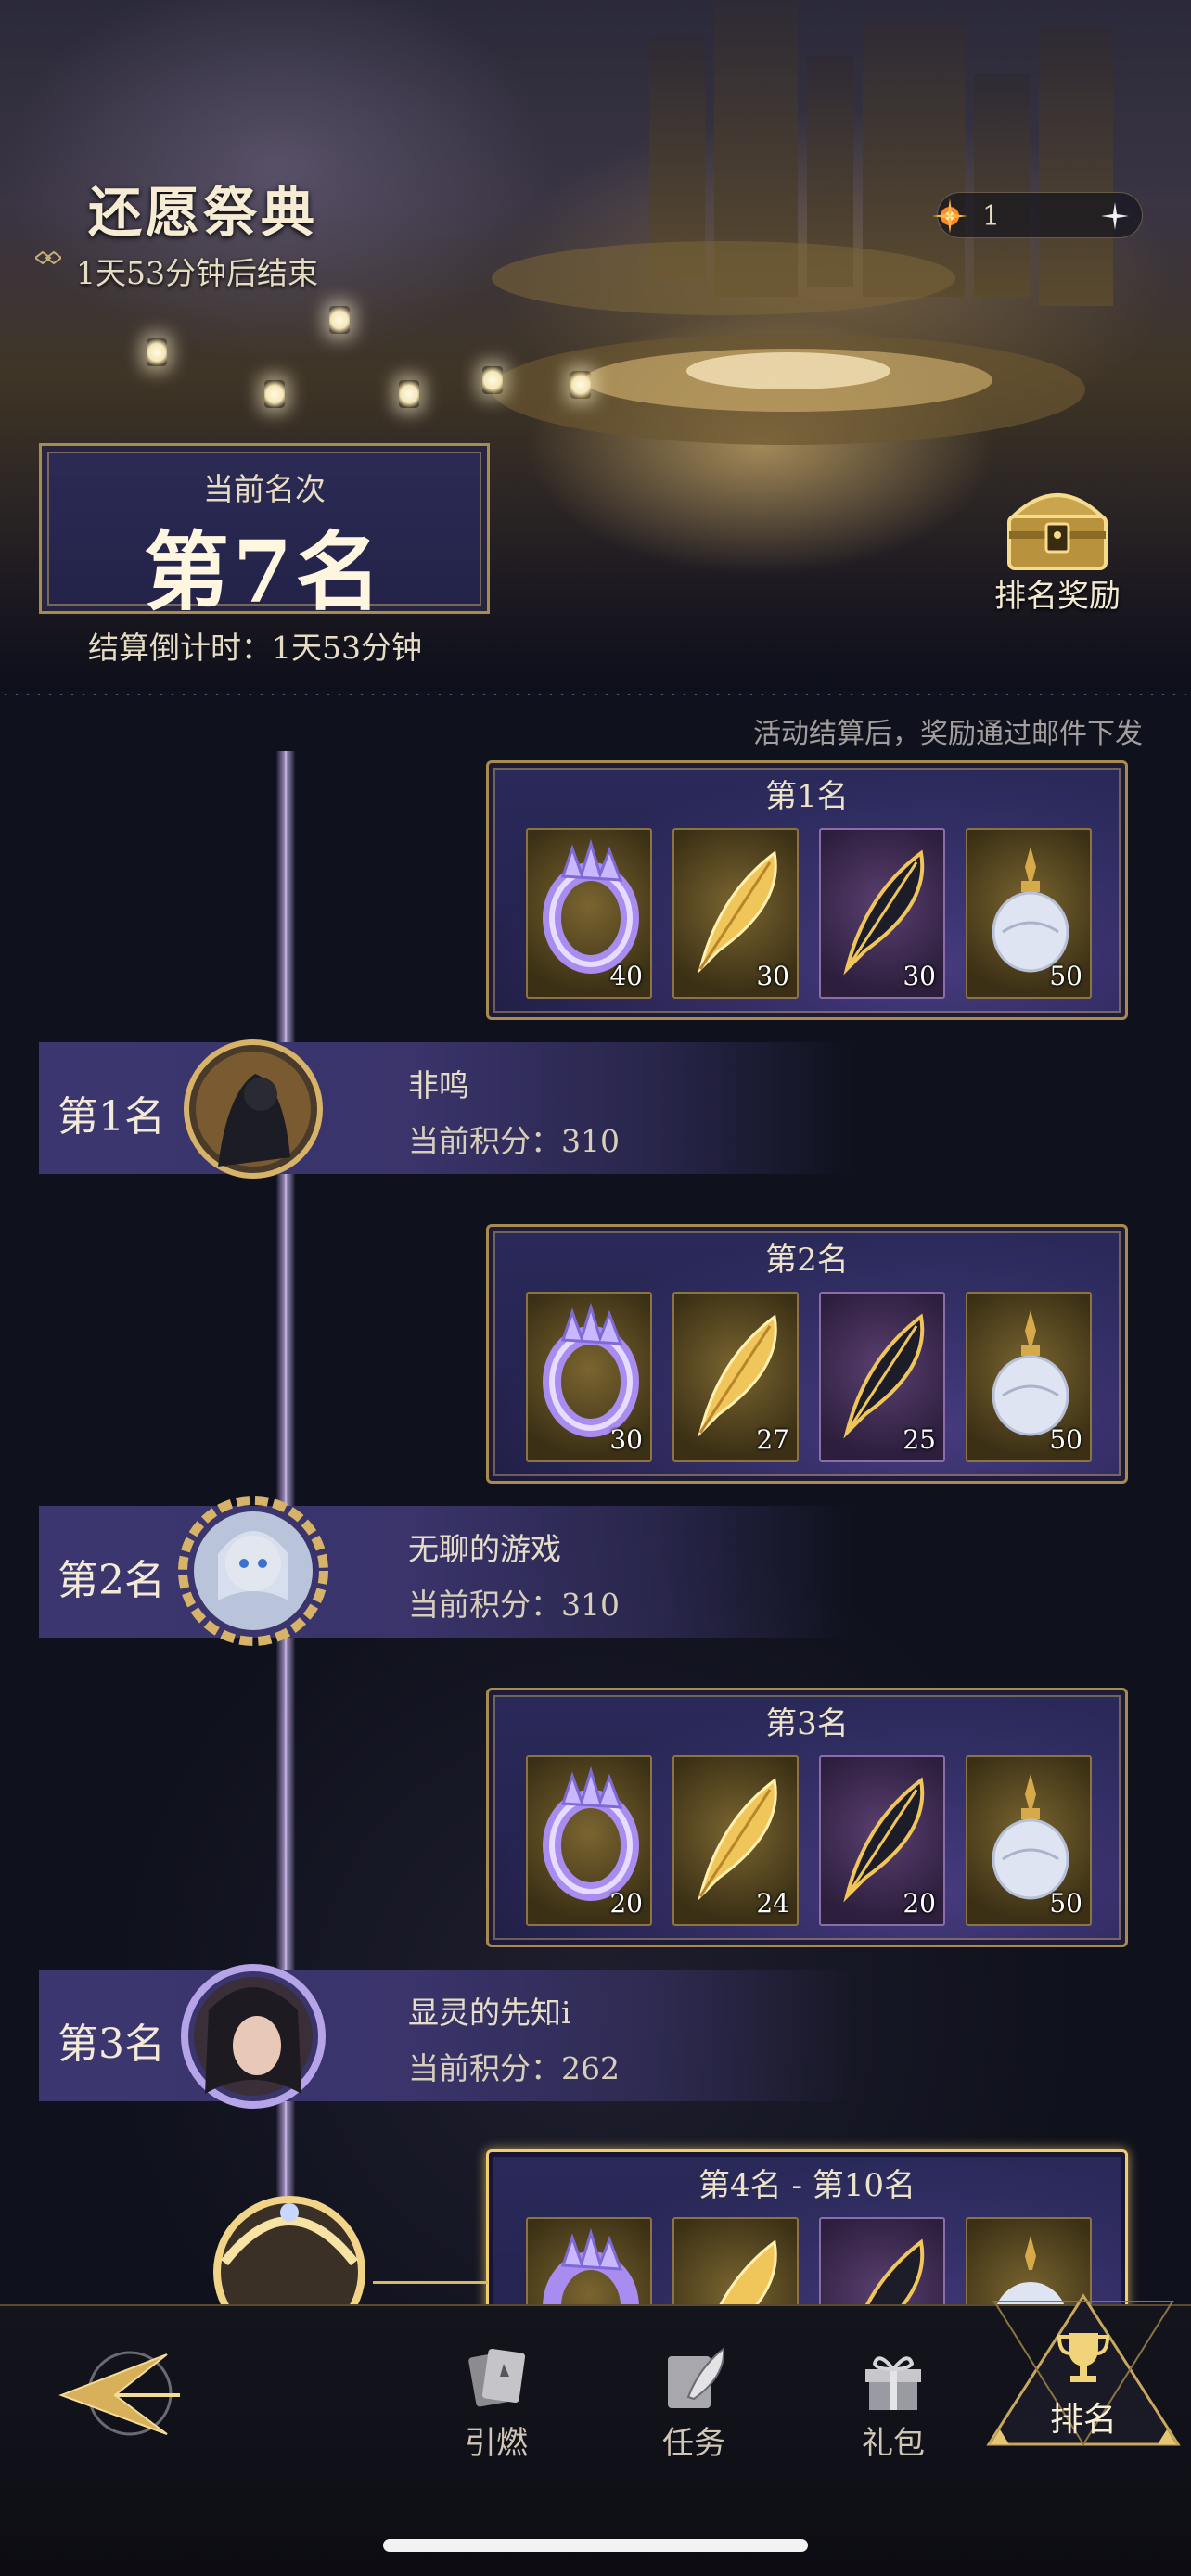 Image resolution: width=1191 pixels, height=2576 pixels. What do you see at coordinates (948, 734) in the screenshot?
I see `mail-reward-note: 活动结算后，奖励通过邮件下发` at bounding box center [948, 734].